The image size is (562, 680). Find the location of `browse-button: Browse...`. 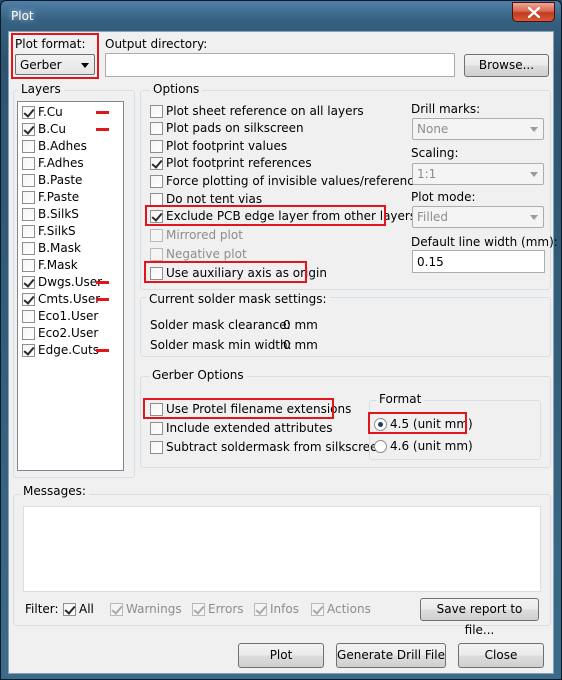

browse-button: Browse... is located at coordinates (506, 65).